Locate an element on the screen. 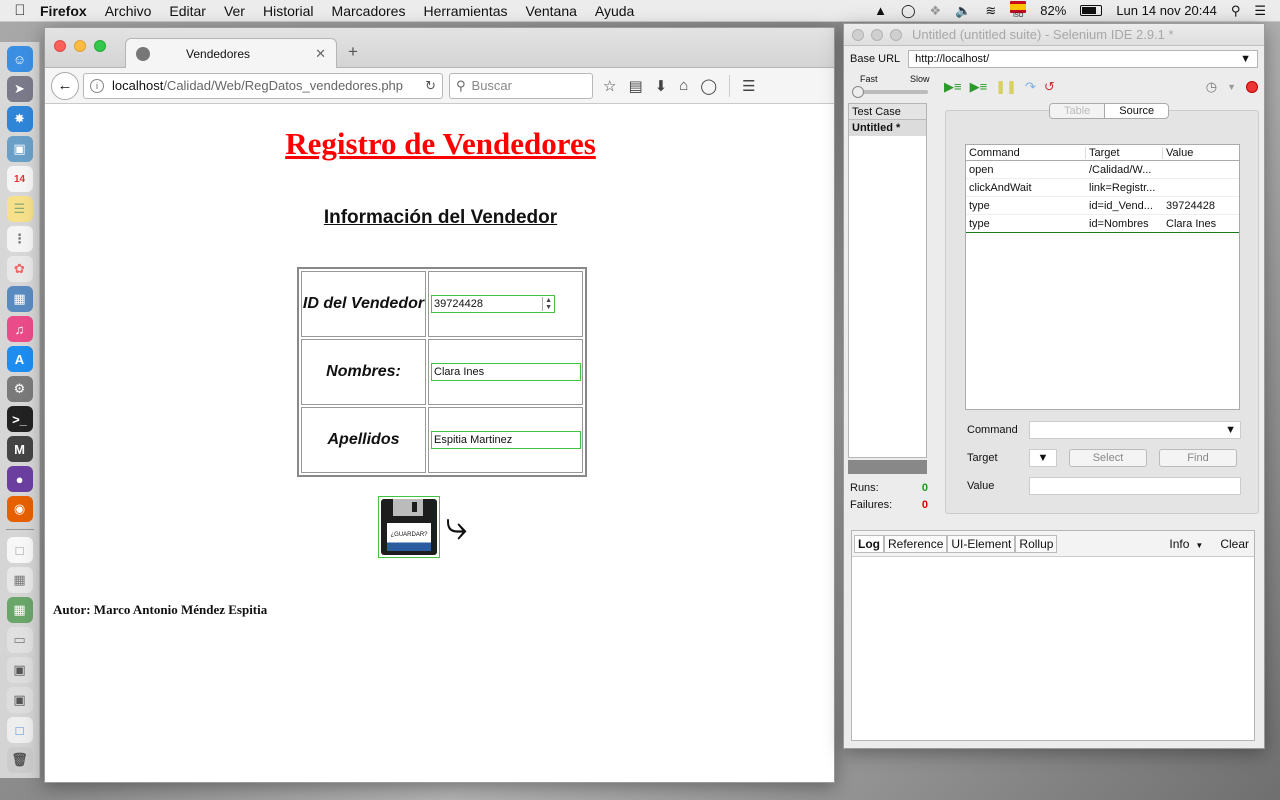 The width and height of the screenshot is (1280, 800). mamp-icon: M is located at coordinates (19, 449).